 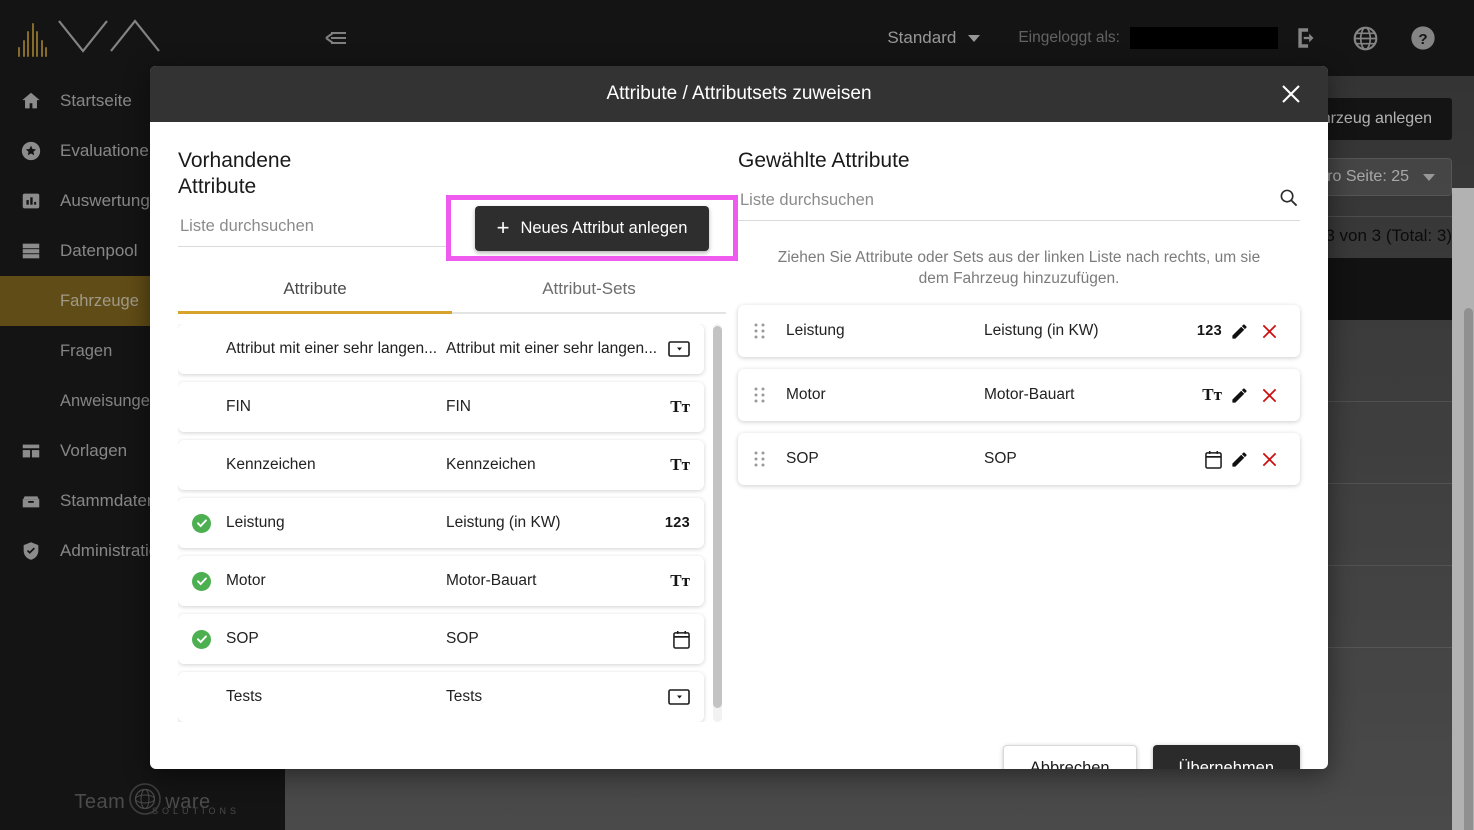 I want to click on selected-item: Motor Motor-Bauart Tт, so click(x=1019, y=395).